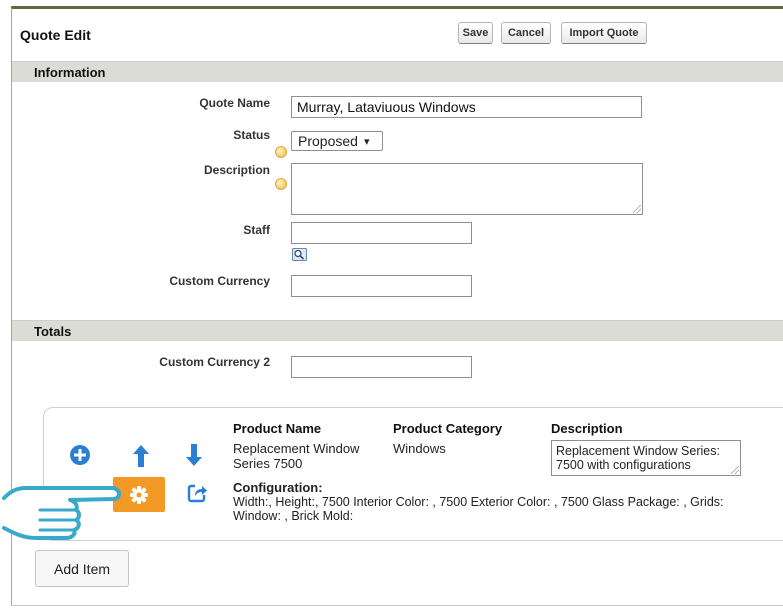  What do you see at coordinates (80, 455) in the screenshot?
I see `plus-circle-icon` at bounding box center [80, 455].